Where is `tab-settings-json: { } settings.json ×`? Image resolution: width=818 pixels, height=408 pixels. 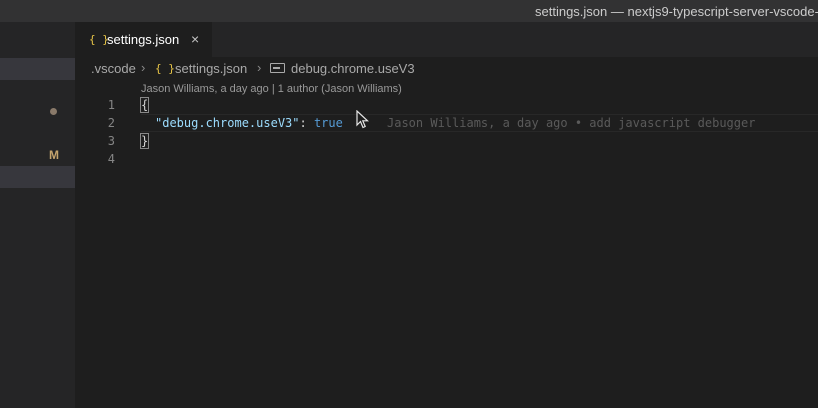
tab-settings-json: { } settings.json × is located at coordinates (143, 39).